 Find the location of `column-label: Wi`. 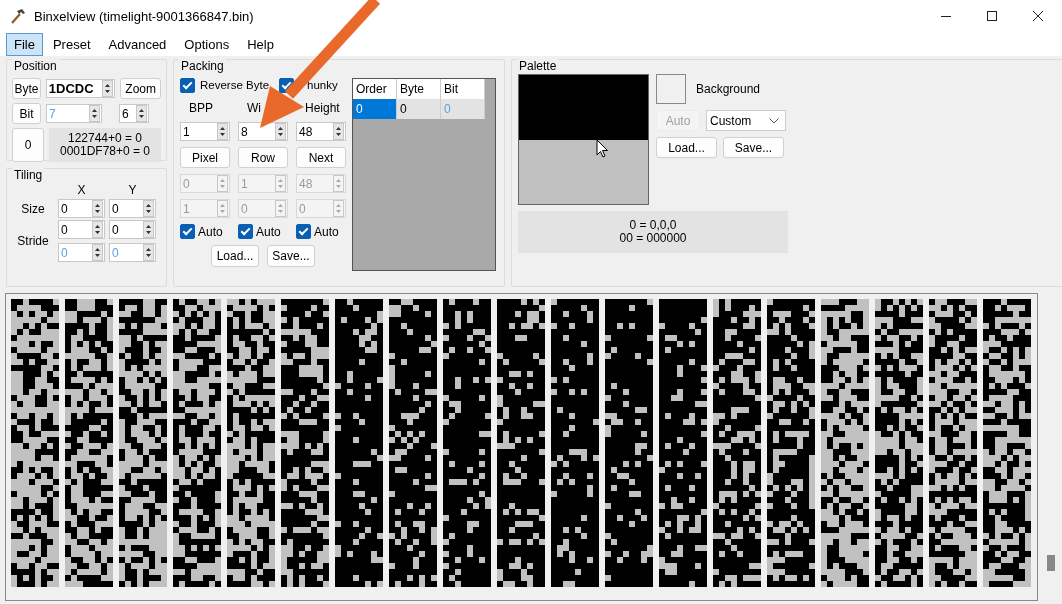

column-label: Wi is located at coordinates (253, 108).